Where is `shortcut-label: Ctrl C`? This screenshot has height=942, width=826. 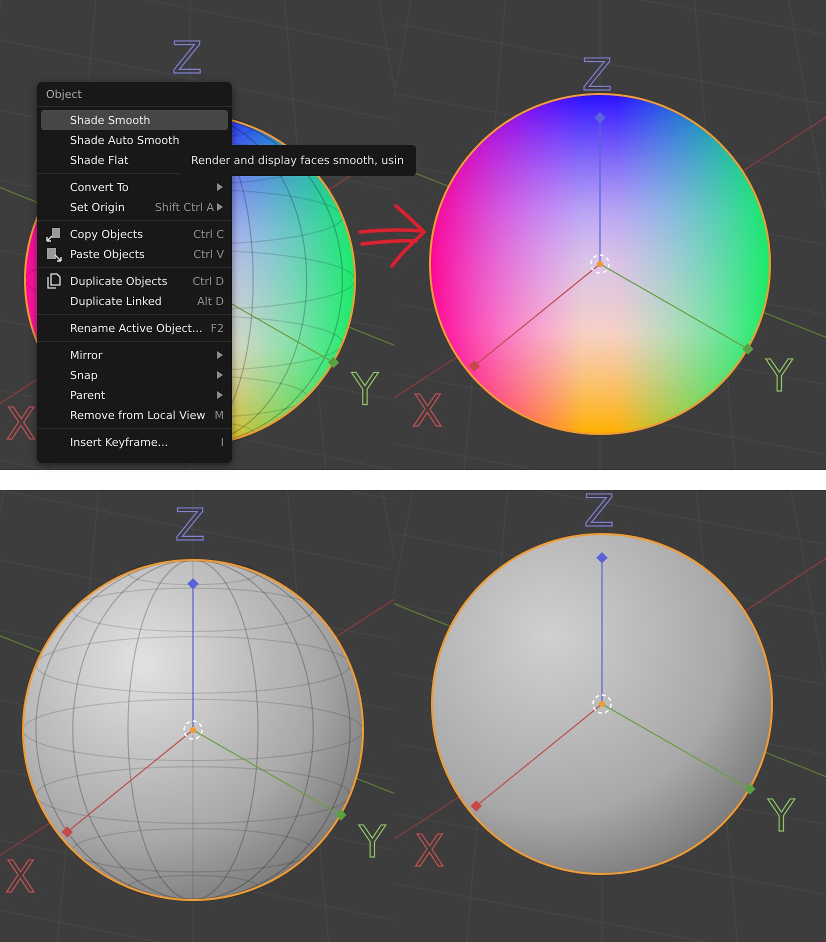 shortcut-label: Ctrl C is located at coordinates (208, 234).